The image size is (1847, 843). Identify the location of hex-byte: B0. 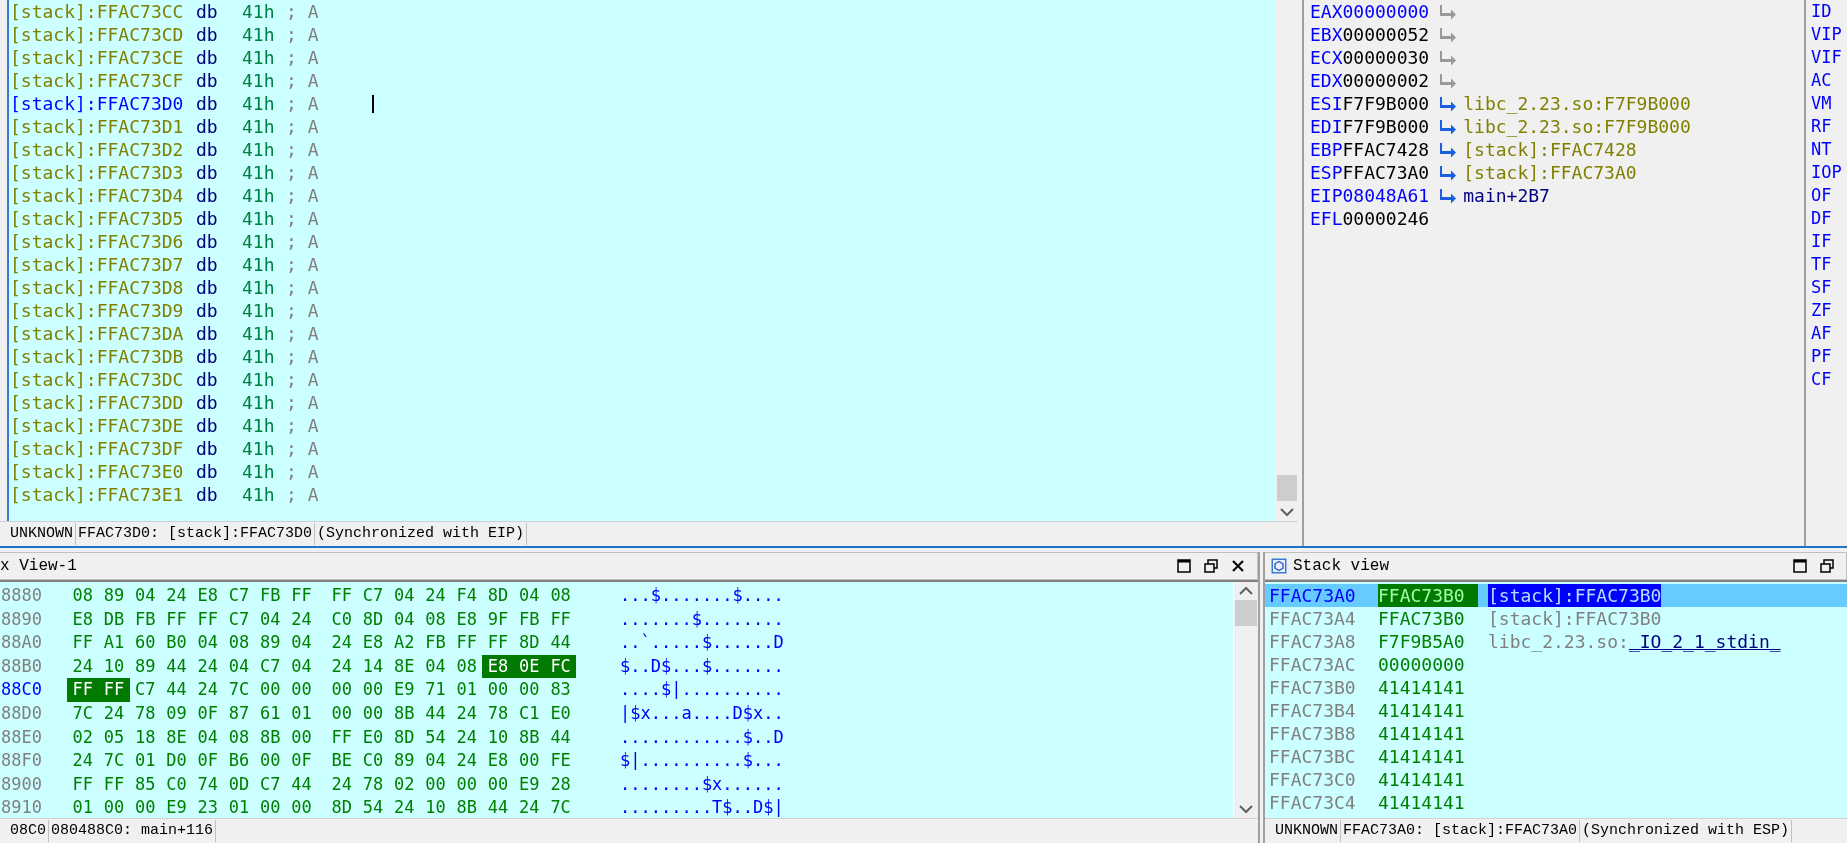
(176, 643).